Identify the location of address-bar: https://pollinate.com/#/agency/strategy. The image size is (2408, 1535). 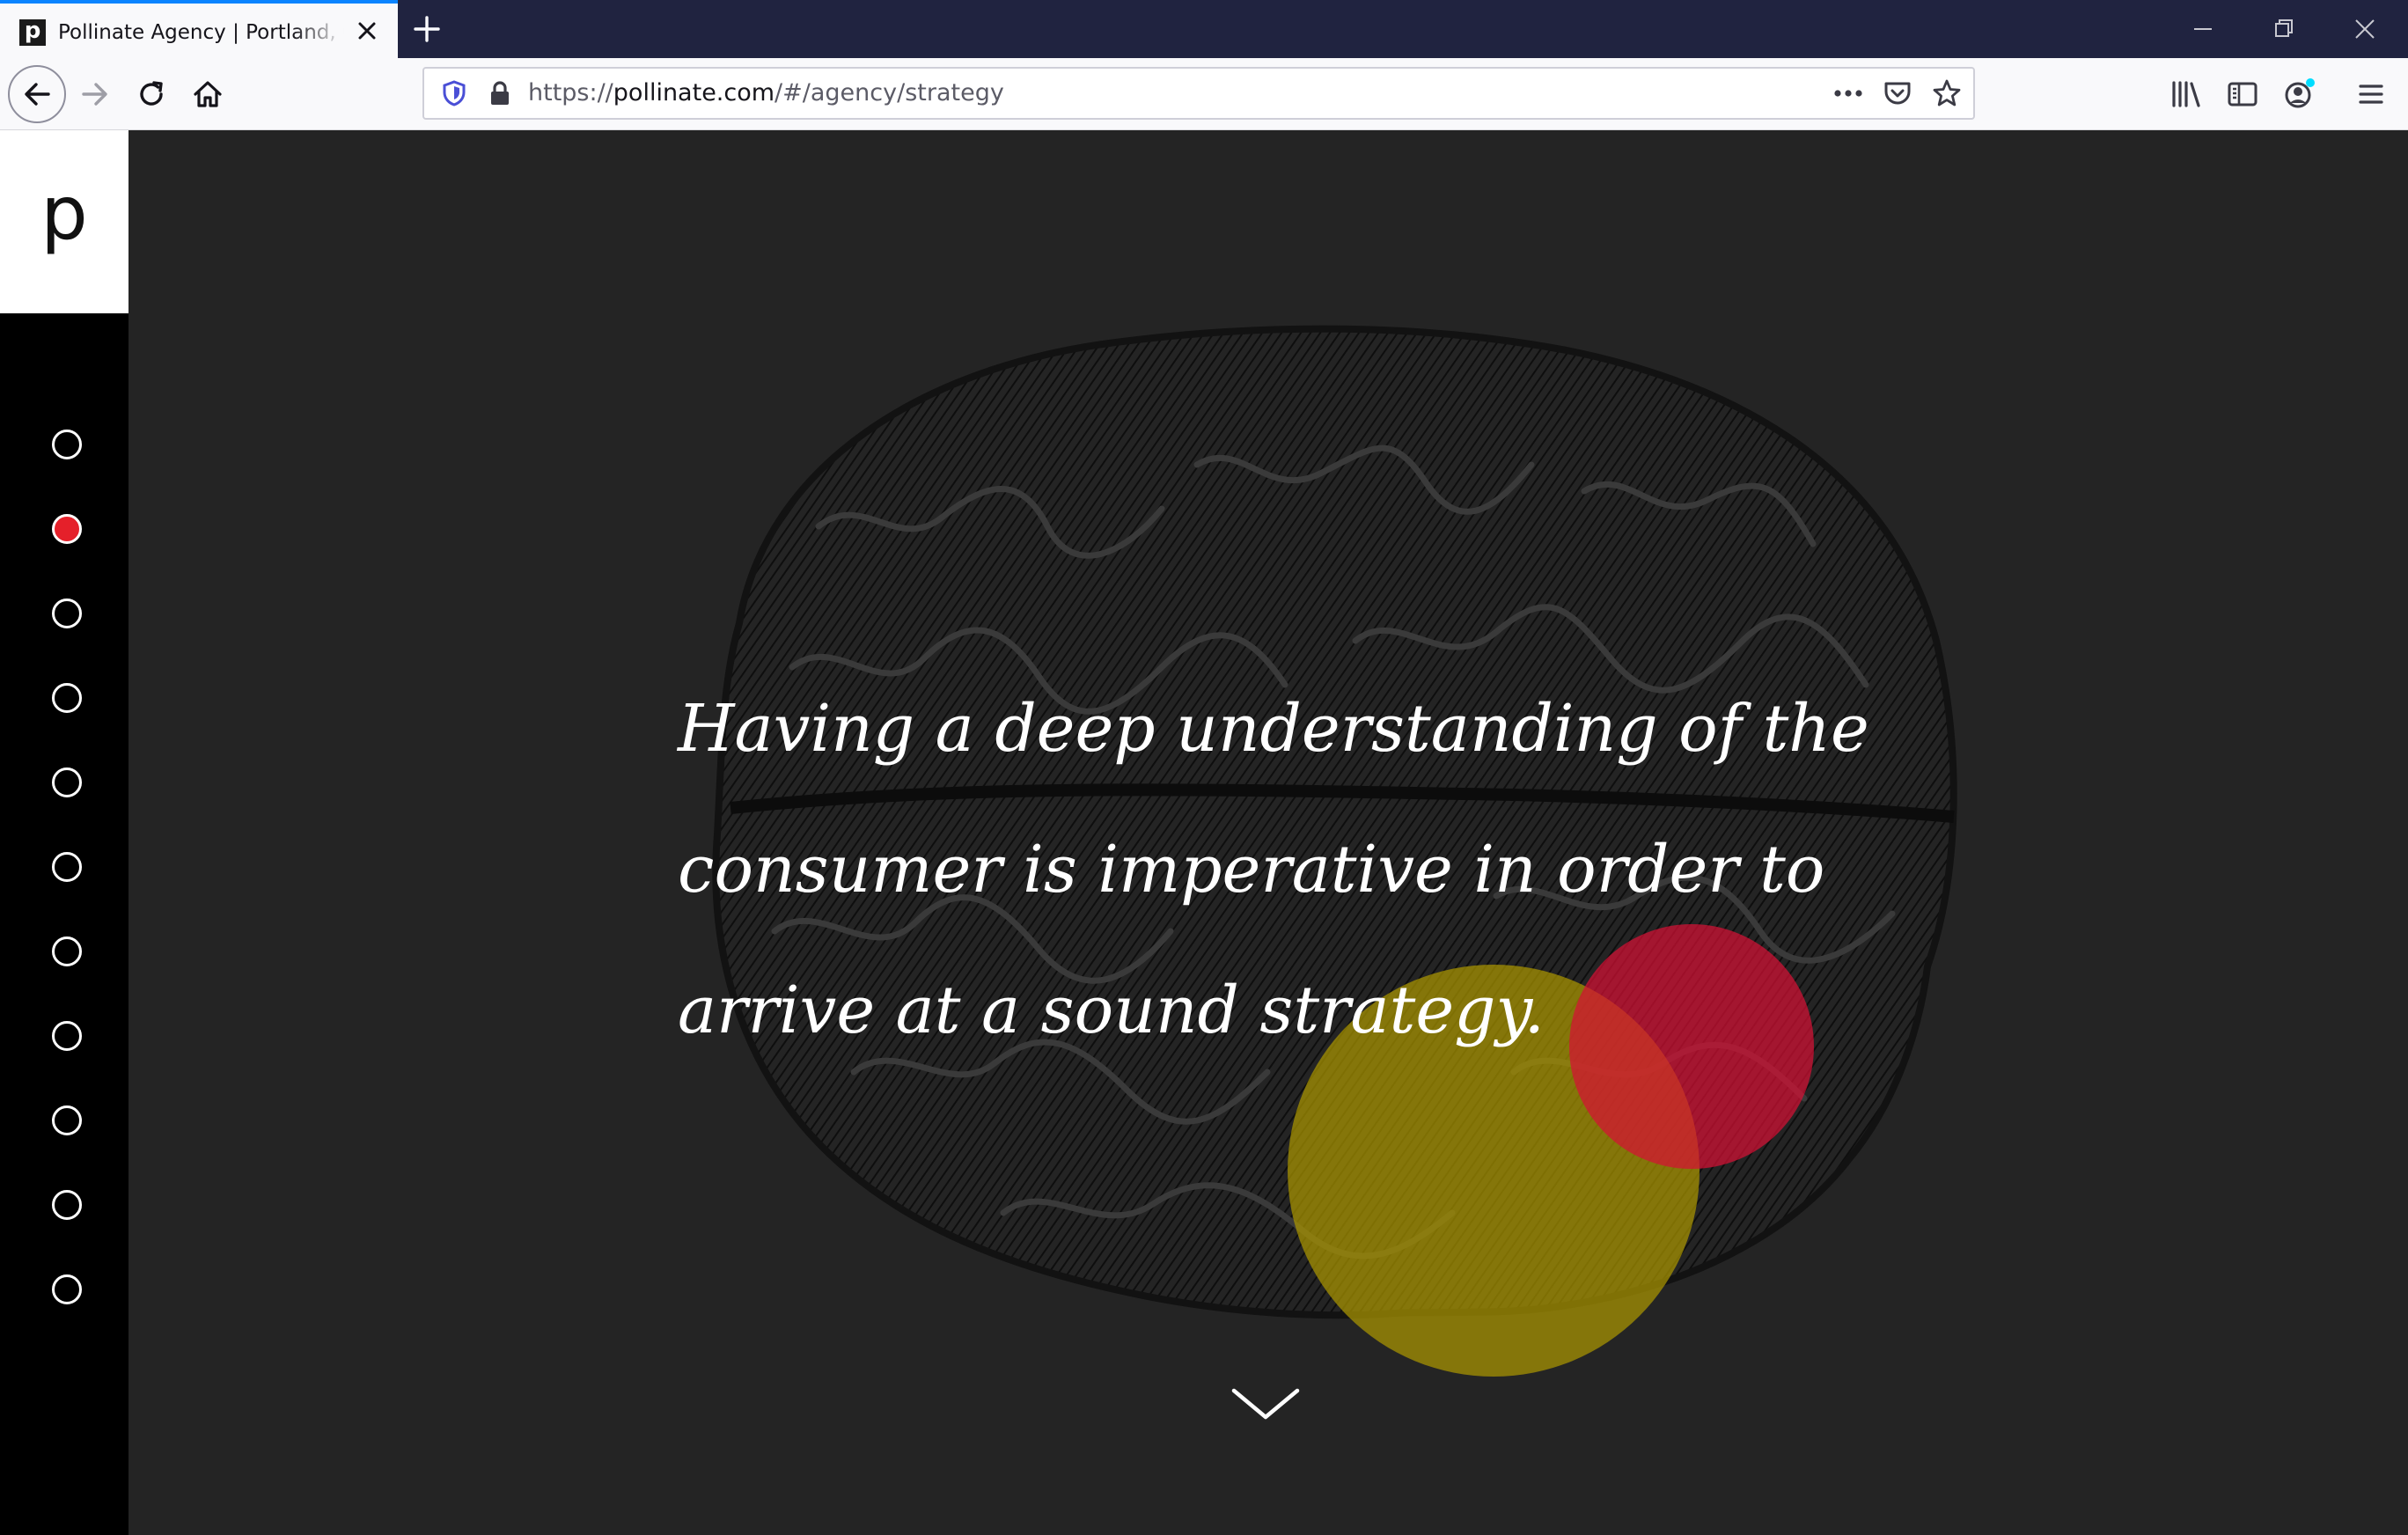
(1198, 93).